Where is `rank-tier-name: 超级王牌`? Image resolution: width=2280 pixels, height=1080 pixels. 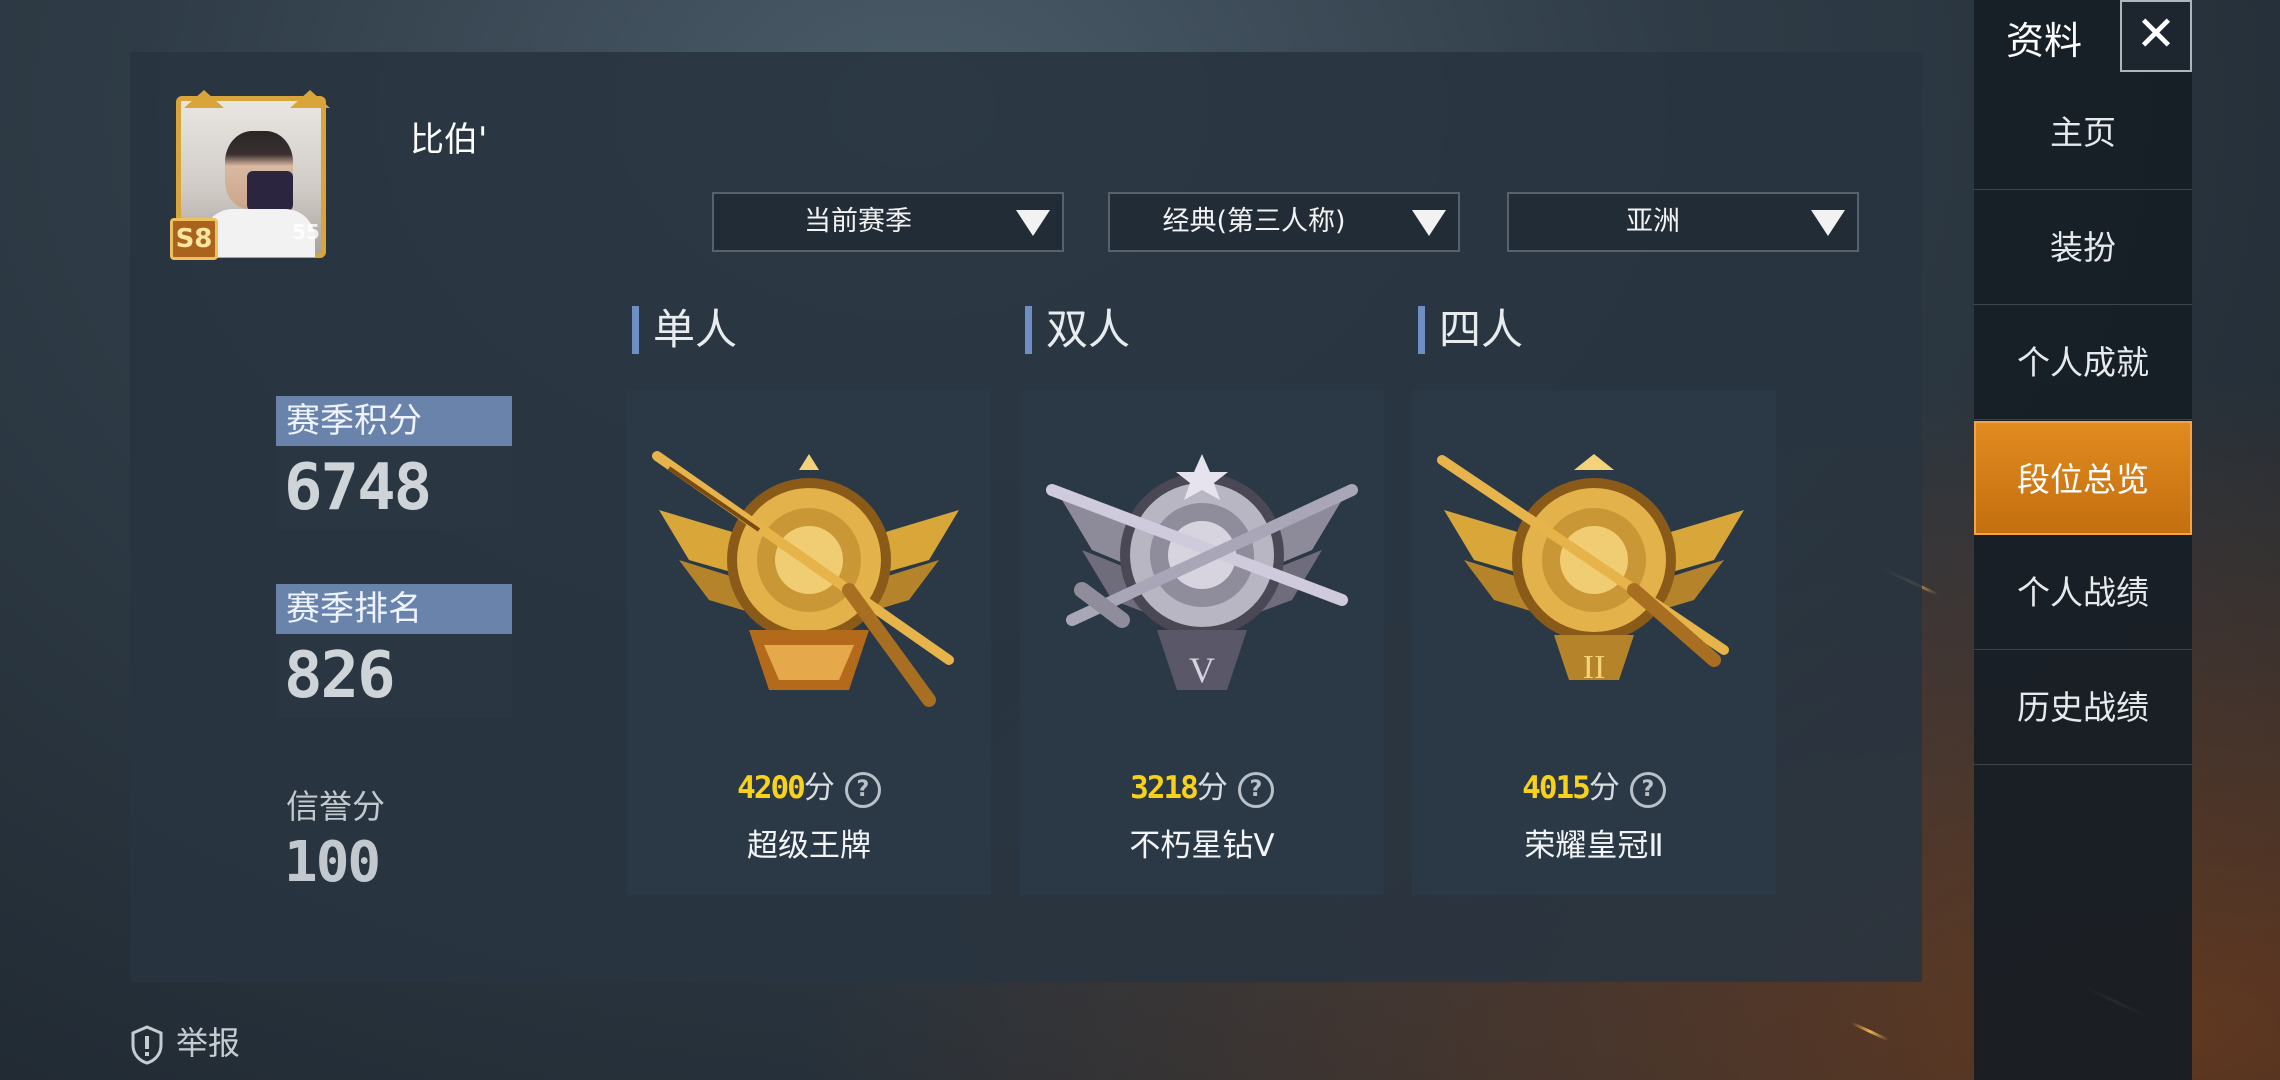 rank-tier-name: 超级王牌 is located at coordinates (809, 846).